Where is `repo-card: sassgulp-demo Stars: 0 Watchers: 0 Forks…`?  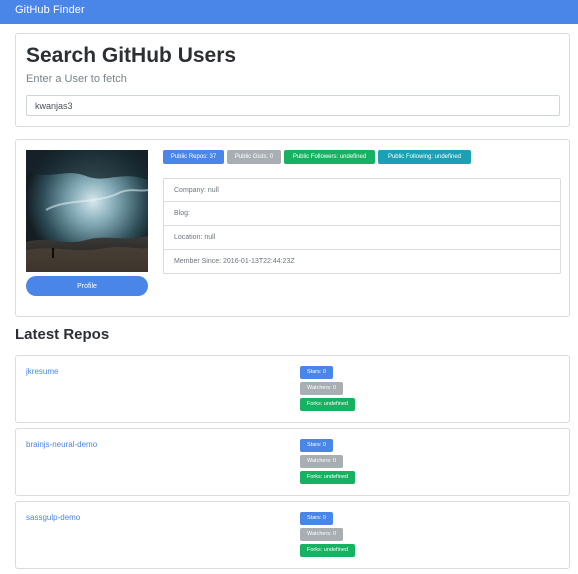
repo-card: sassgulp-demo Stars: 0 Watchers: 0 Forks… is located at coordinates (292, 535).